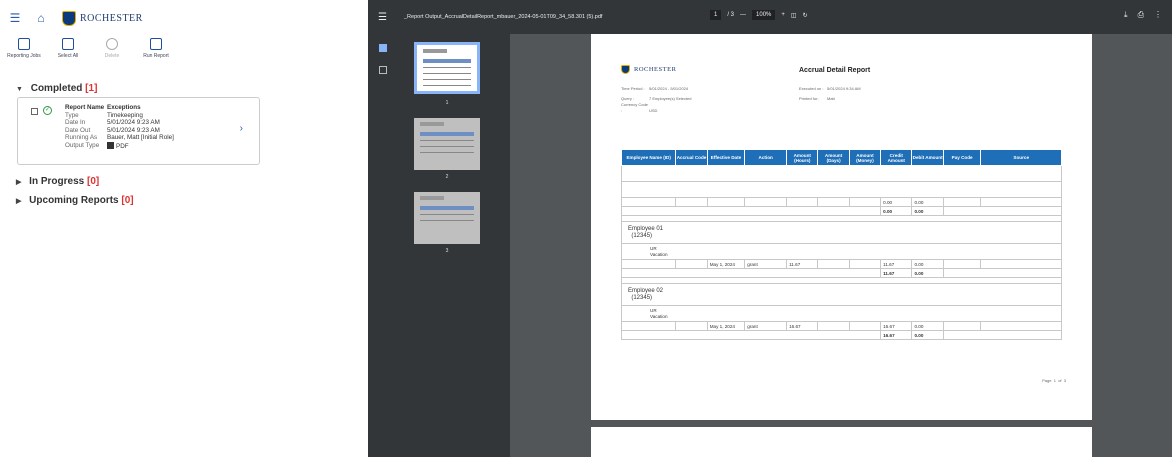 The width and height of the screenshot is (1172, 457). What do you see at coordinates (68, 44) in the screenshot?
I see `select-all-icon` at bounding box center [68, 44].